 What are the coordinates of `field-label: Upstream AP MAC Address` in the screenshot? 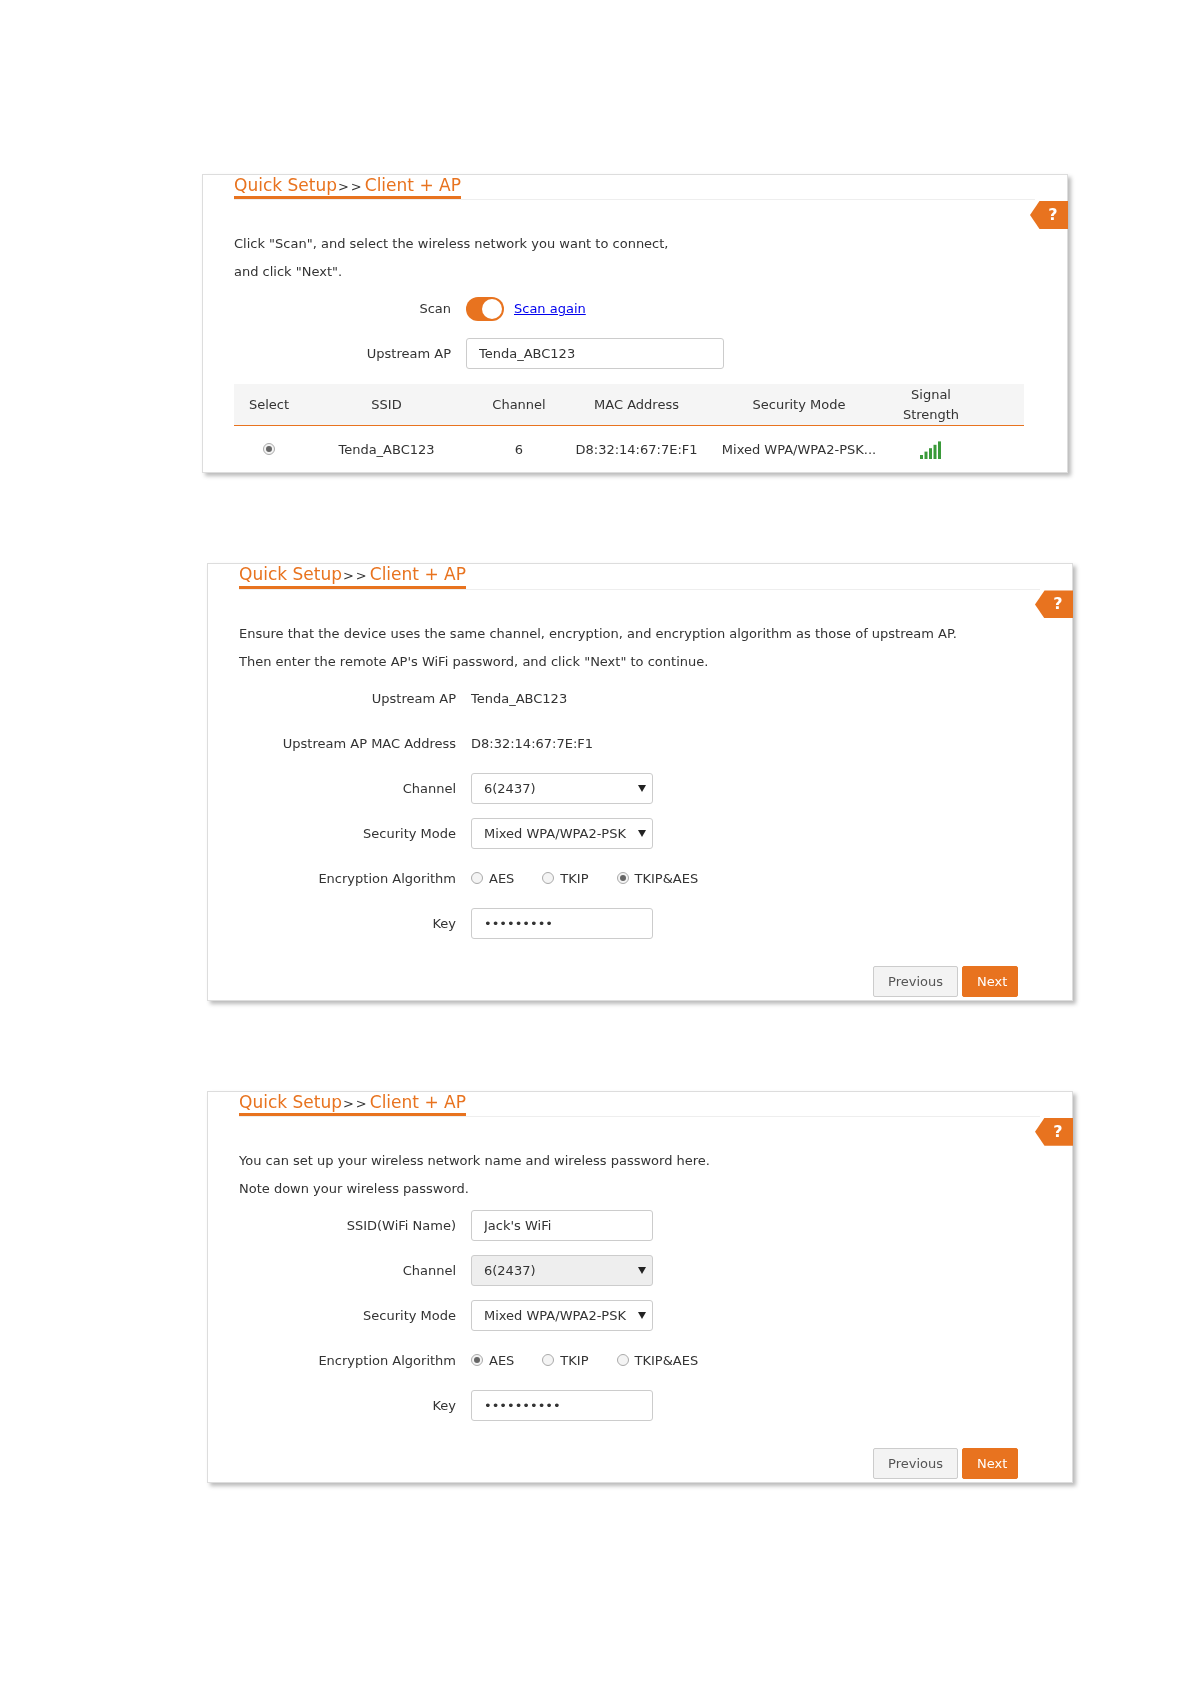 It's located at (369, 743).